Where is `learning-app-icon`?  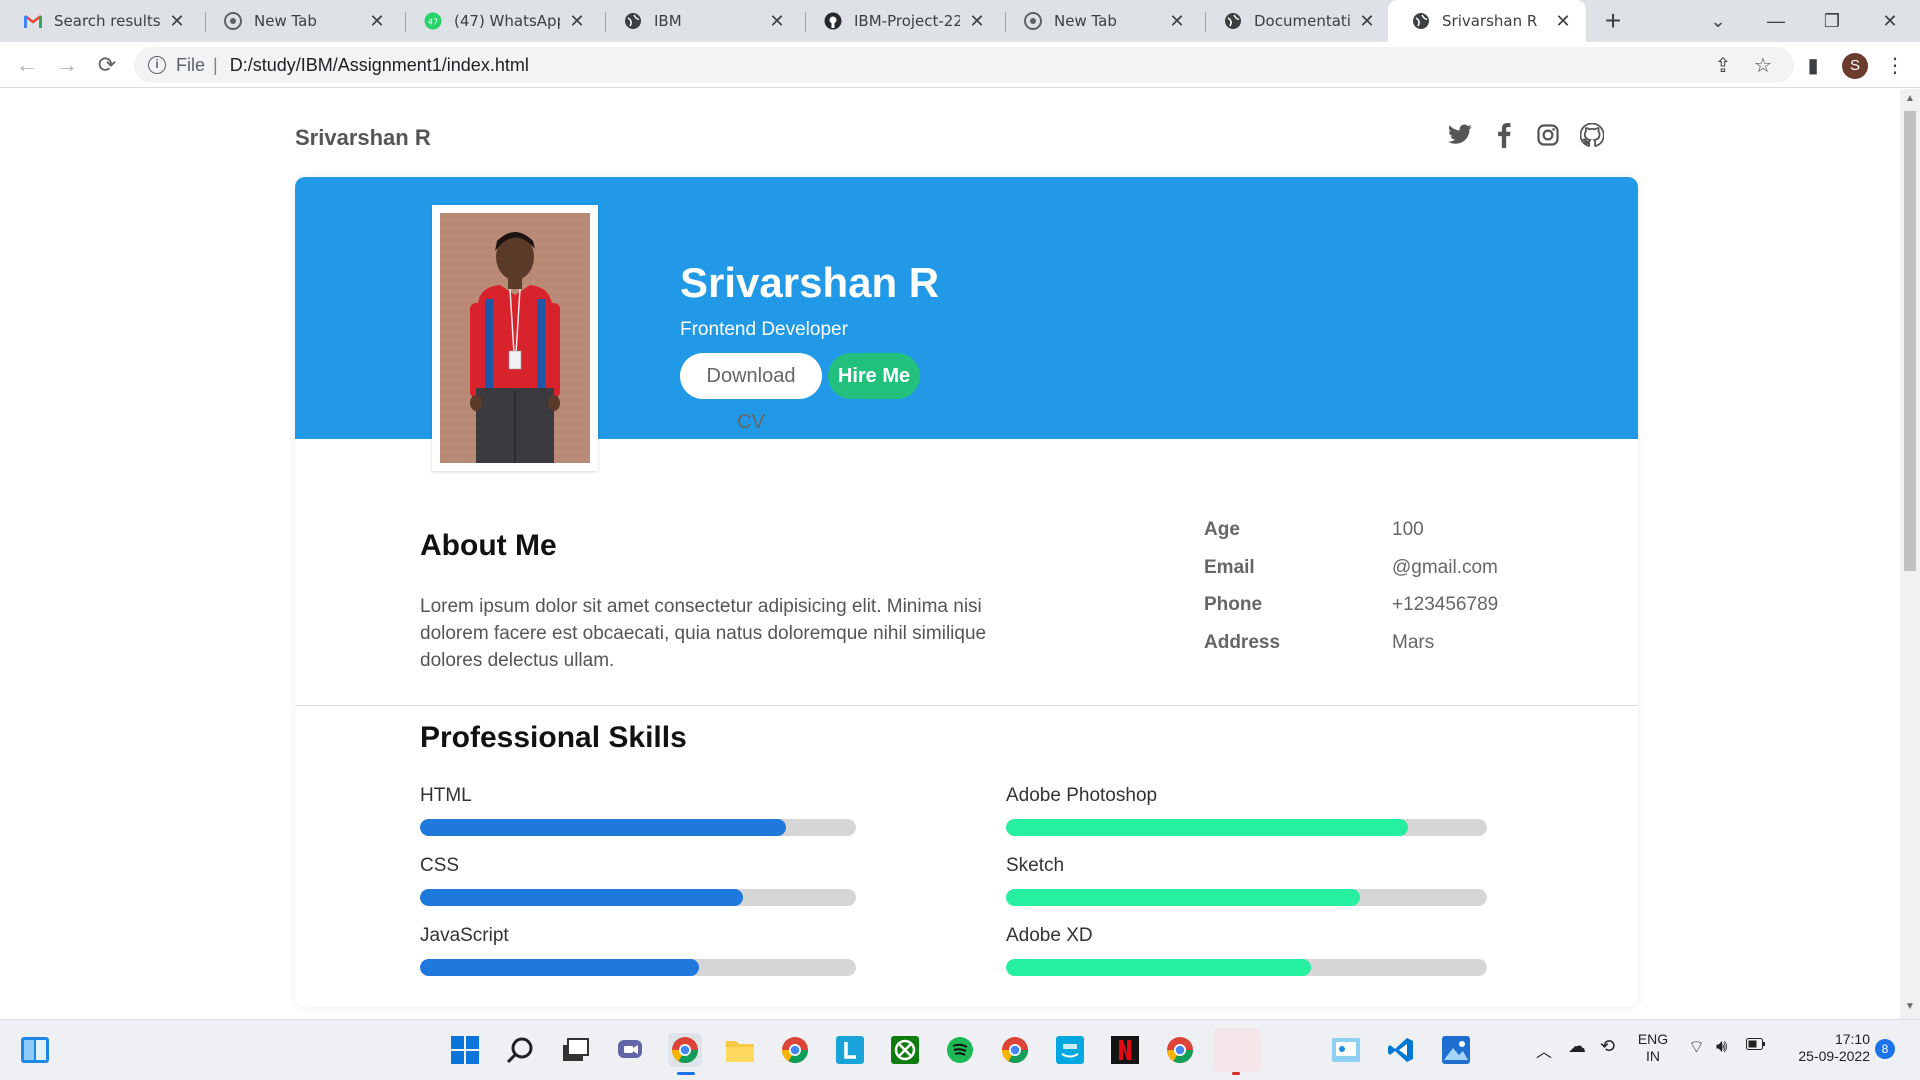 learning-app-icon is located at coordinates (850, 1050).